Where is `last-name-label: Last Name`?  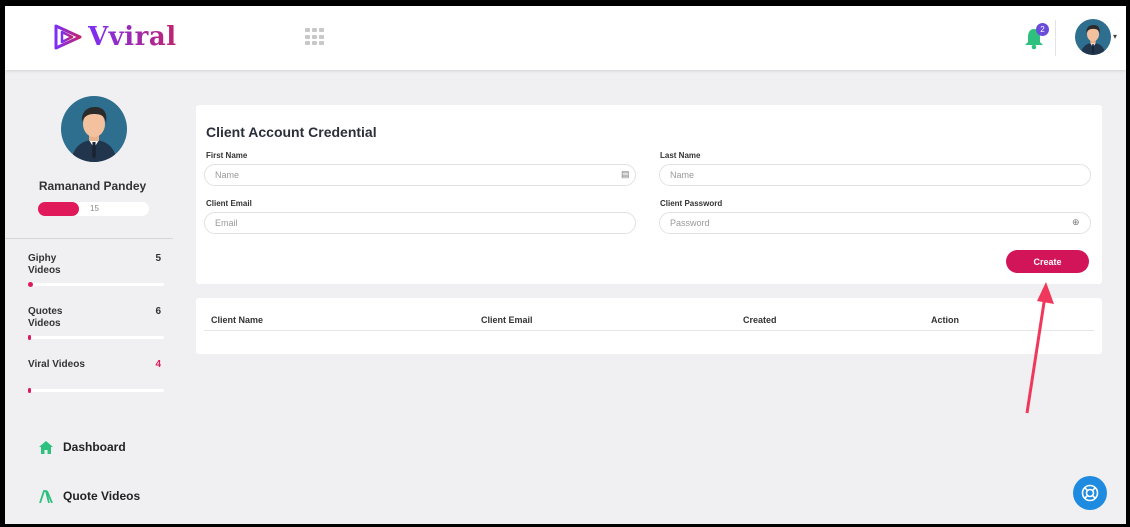
last-name-label: Last Name is located at coordinates (680, 155).